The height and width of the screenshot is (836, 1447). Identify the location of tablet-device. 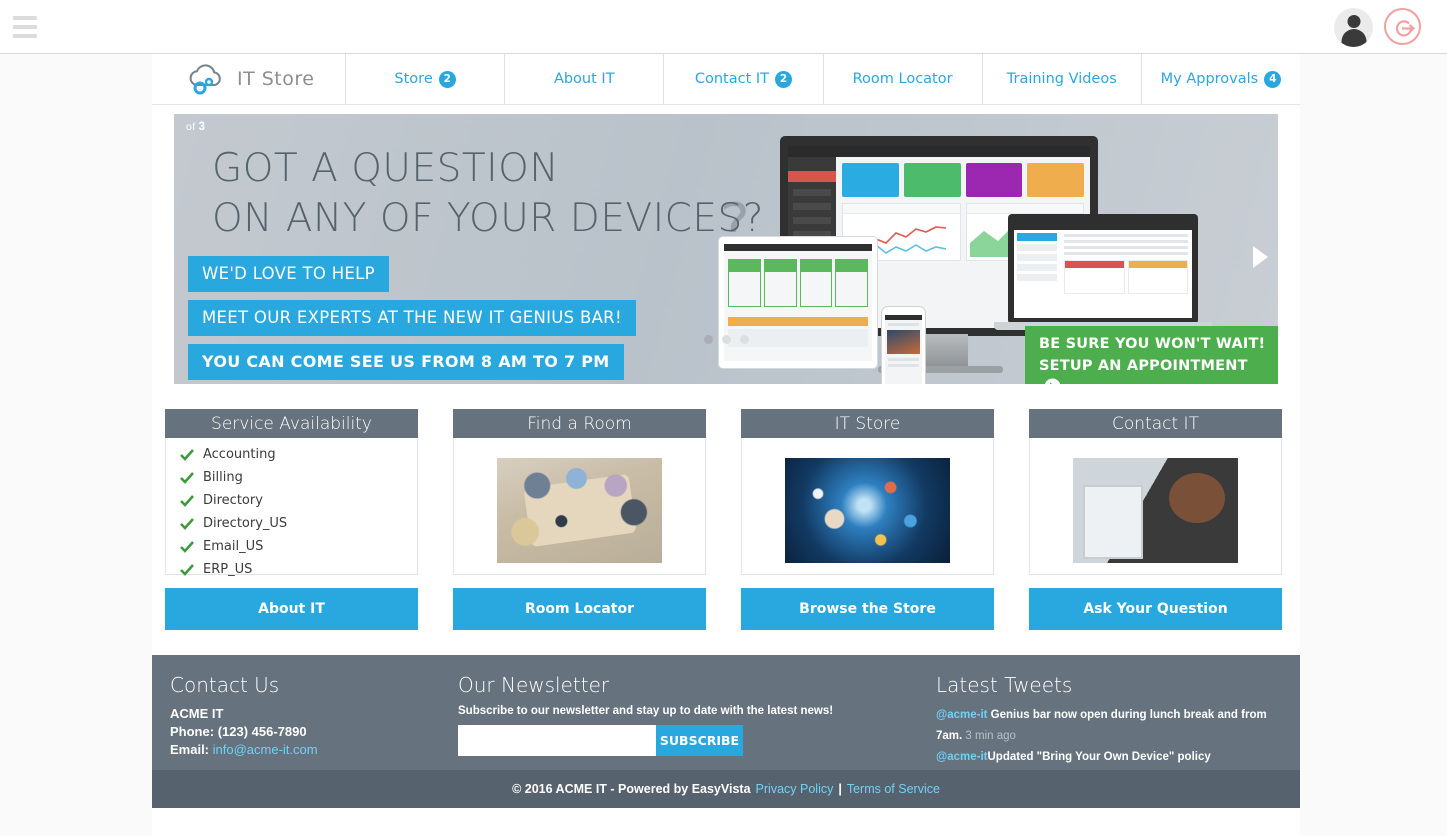
(798, 302).